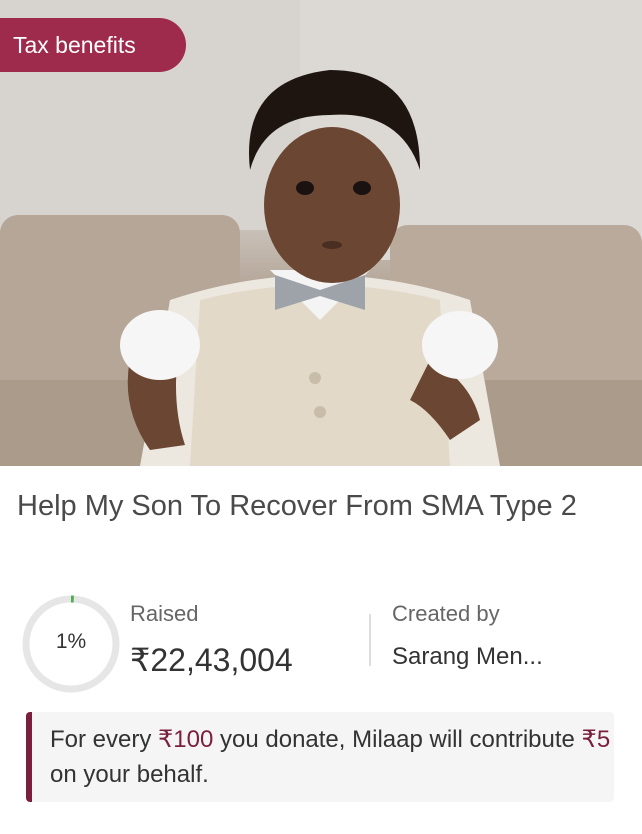 The height and width of the screenshot is (834, 642). I want to click on notice-text-3: on your behalf., so click(129, 774).